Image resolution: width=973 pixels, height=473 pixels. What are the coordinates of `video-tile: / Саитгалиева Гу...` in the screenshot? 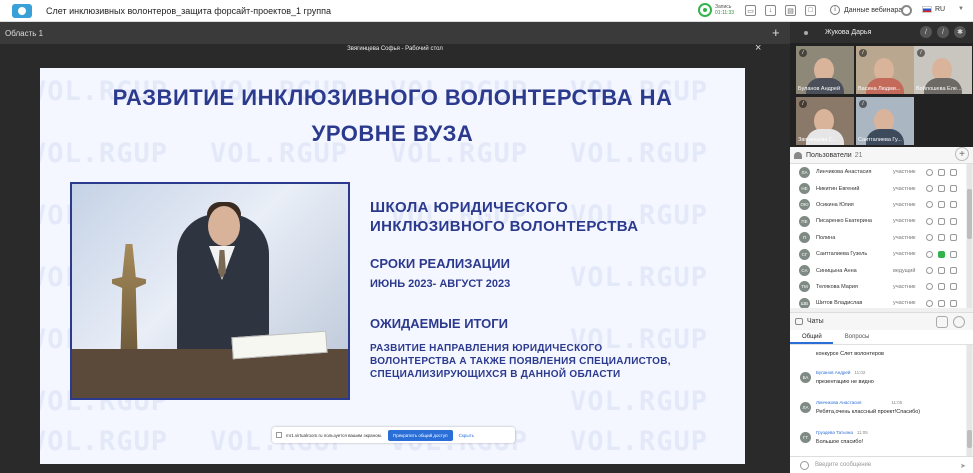 It's located at (885, 121).